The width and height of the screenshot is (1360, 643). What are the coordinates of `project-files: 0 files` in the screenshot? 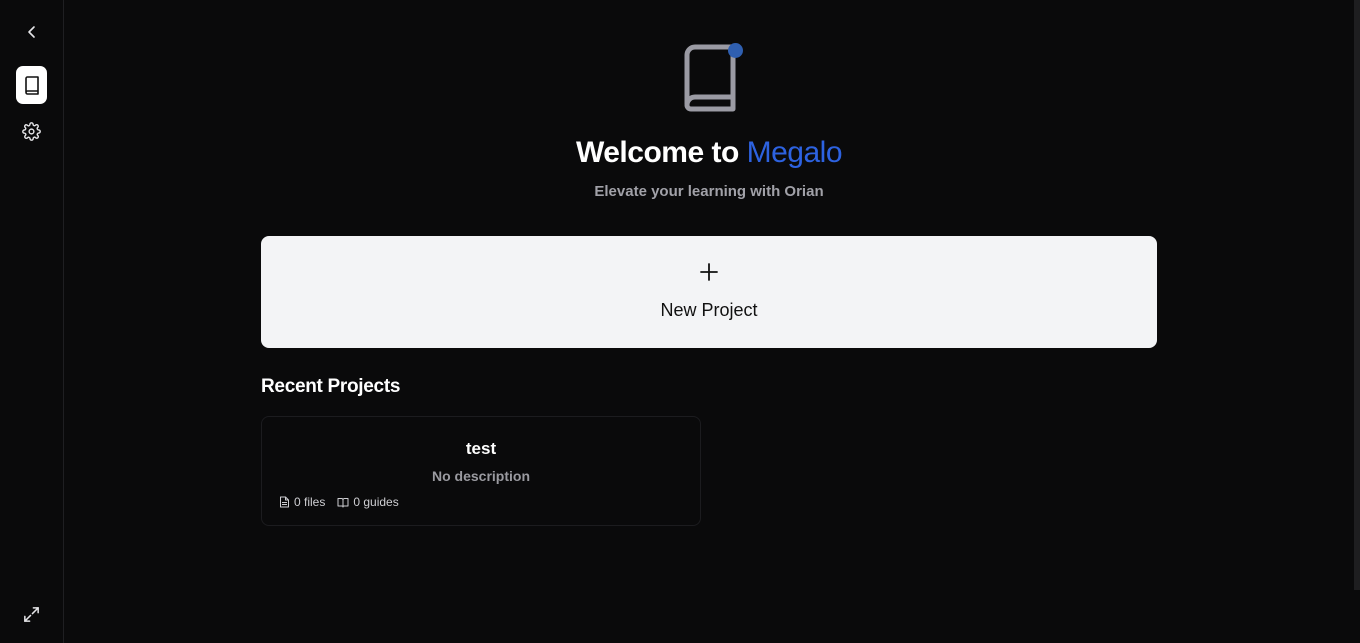 It's located at (302, 502).